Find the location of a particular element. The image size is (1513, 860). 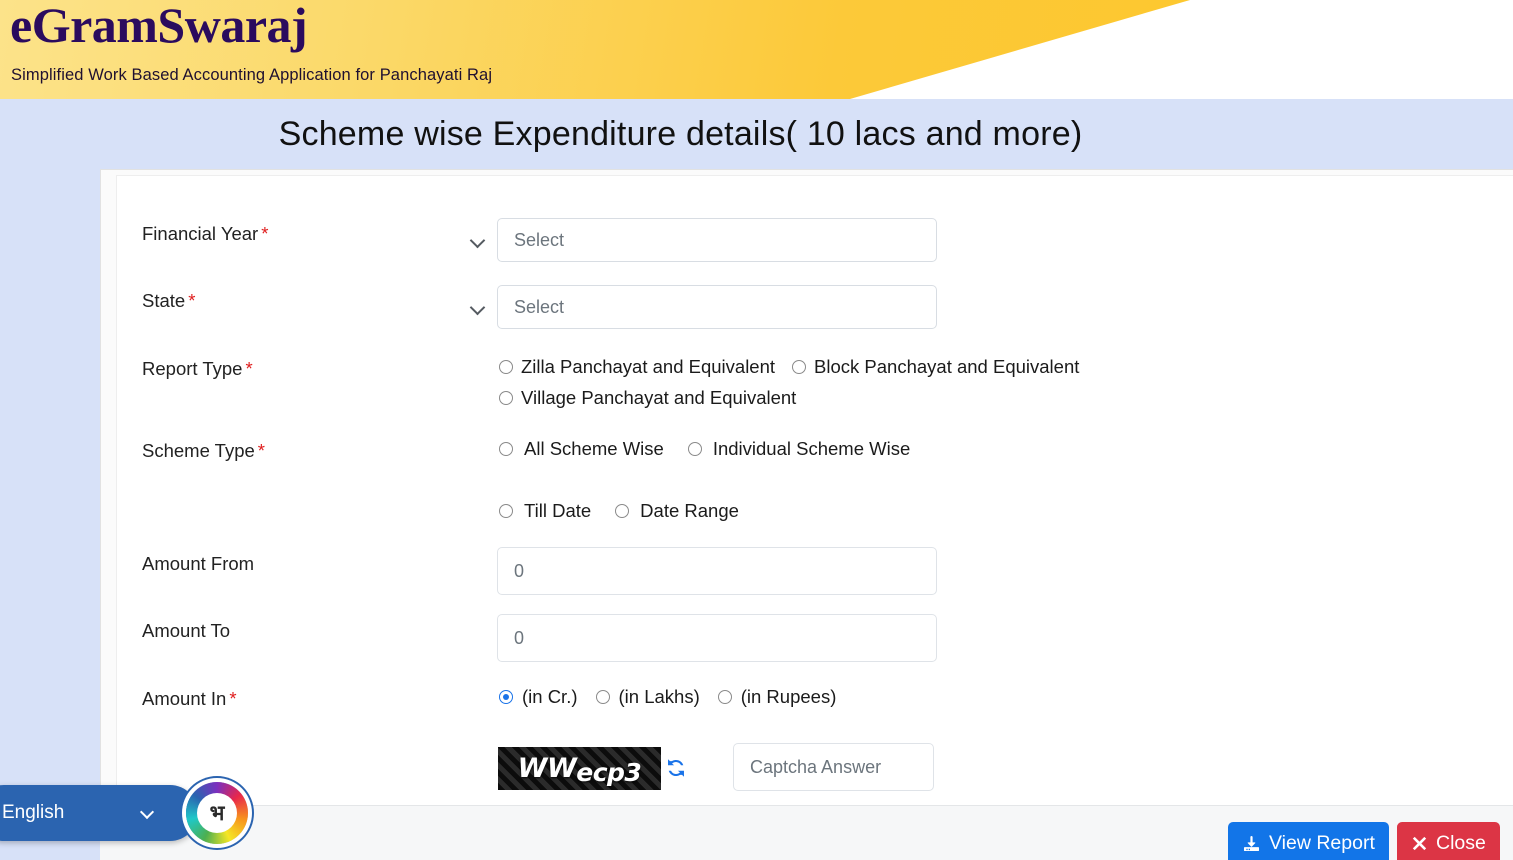

radio-label: Date Range is located at coordinates (689, 510).